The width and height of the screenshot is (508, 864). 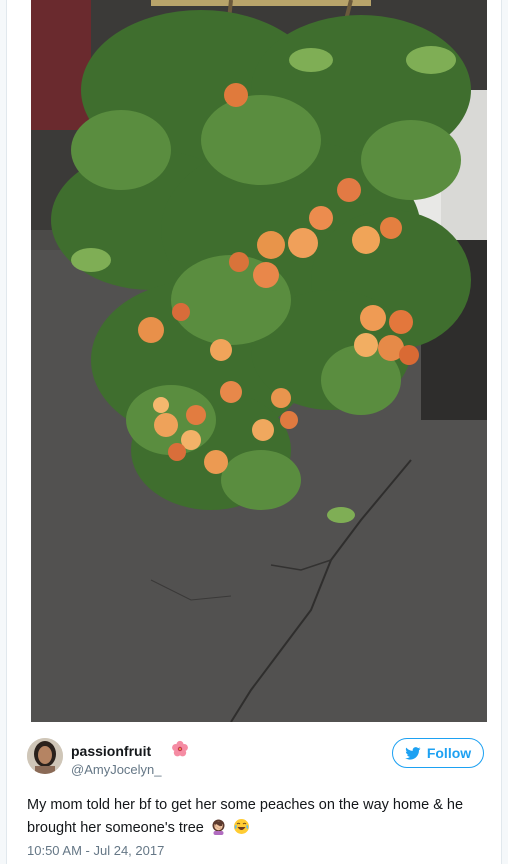 I want to click on tears-of-joy-icon, so click(x=241, y=826).